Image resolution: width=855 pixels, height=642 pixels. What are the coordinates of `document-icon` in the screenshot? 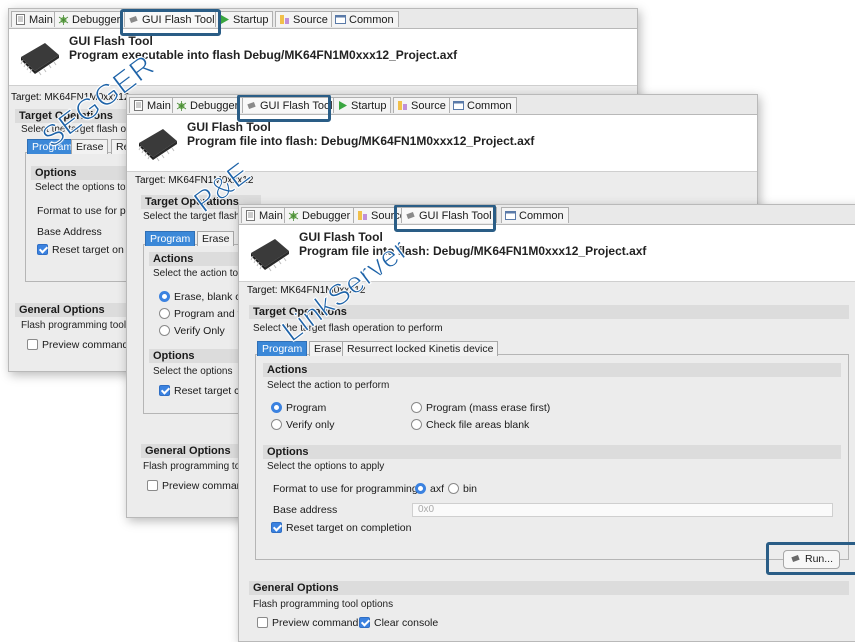 It's located at (138, 105).